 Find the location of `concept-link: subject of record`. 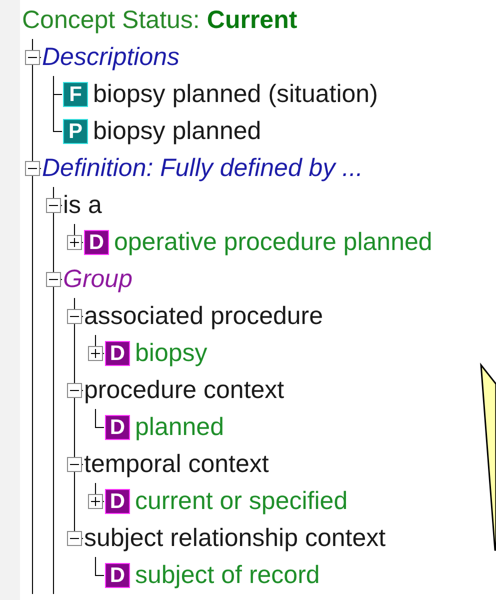

concept-link: subject of record is located at coordinates (227, 575).